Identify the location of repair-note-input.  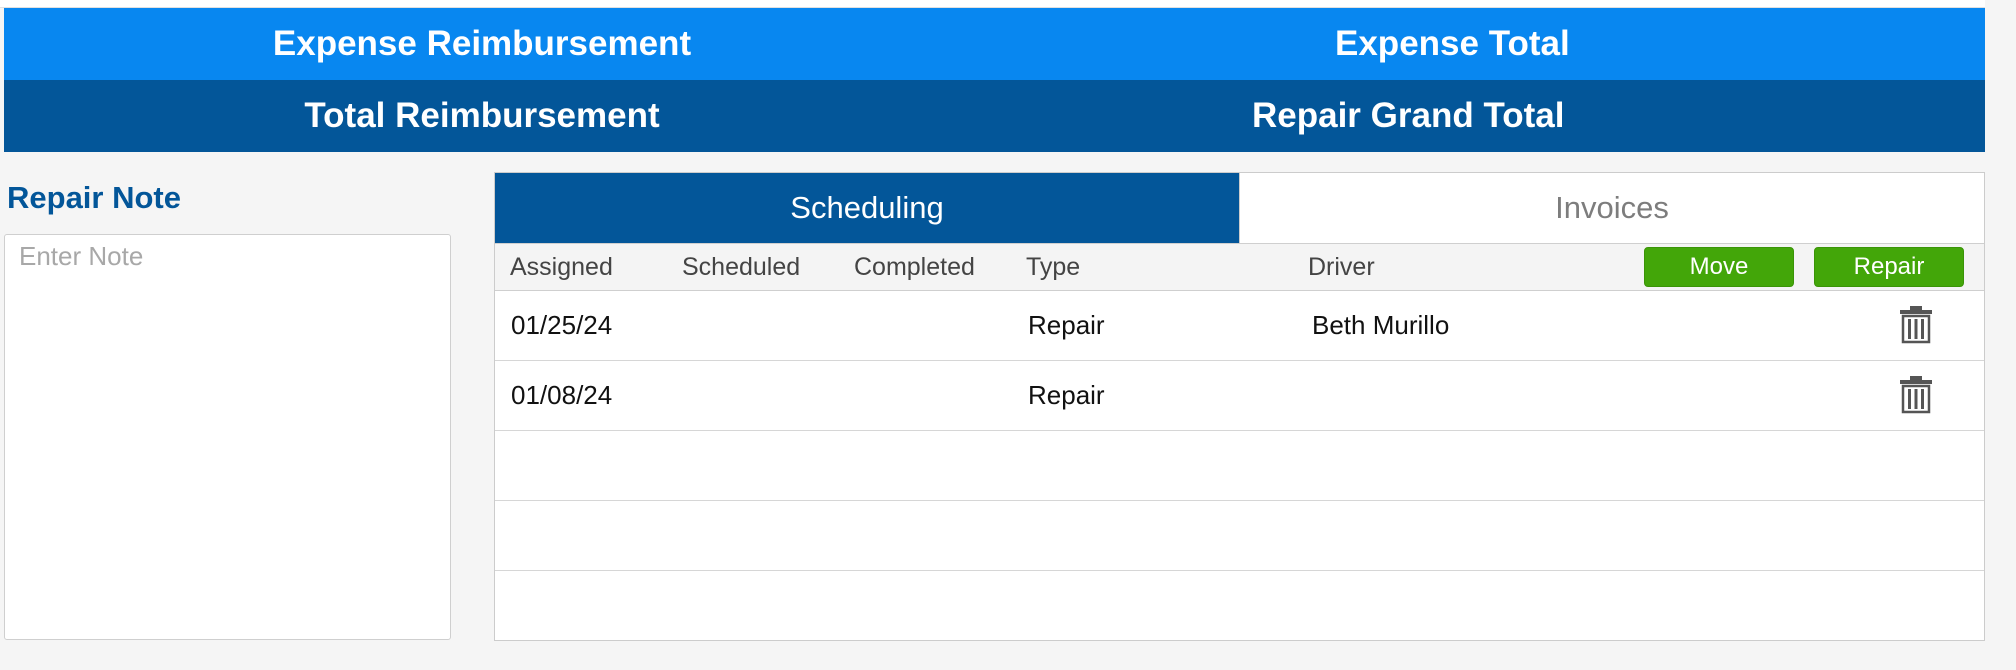
(227, 437).